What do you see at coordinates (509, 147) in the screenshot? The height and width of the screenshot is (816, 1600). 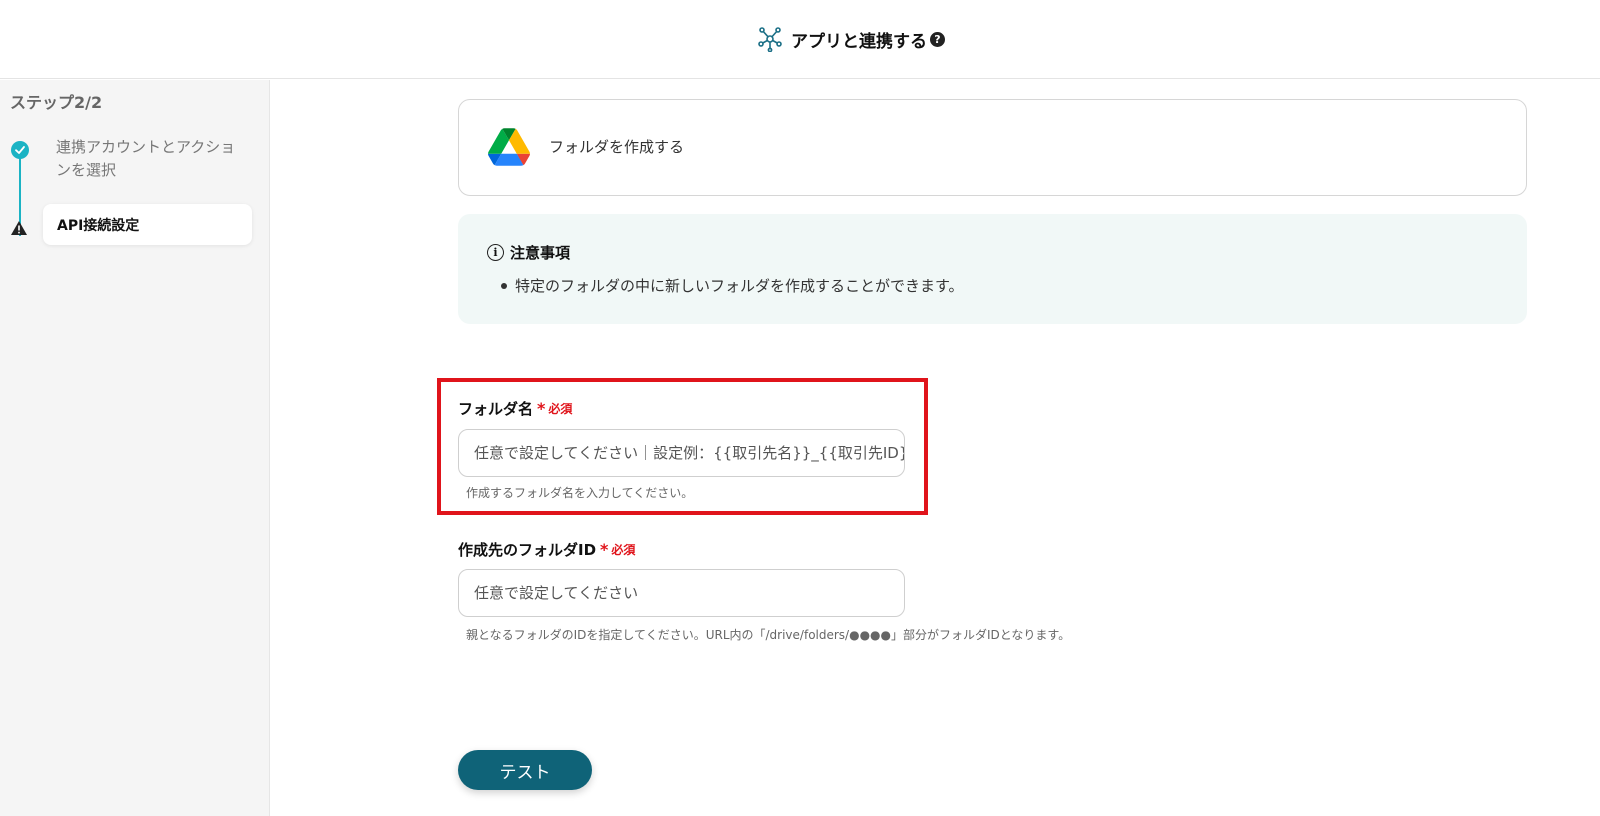 I see `google-drive-icon` at bounding box center [509, 147].